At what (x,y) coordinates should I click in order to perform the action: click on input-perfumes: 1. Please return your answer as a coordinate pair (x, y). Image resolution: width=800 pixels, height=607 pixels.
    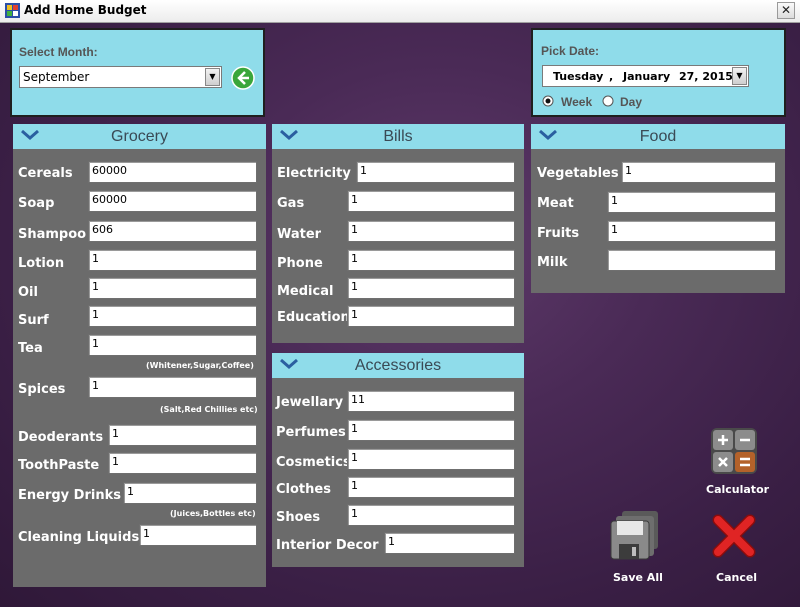
    Looking at the image, I should click on (431, 430).